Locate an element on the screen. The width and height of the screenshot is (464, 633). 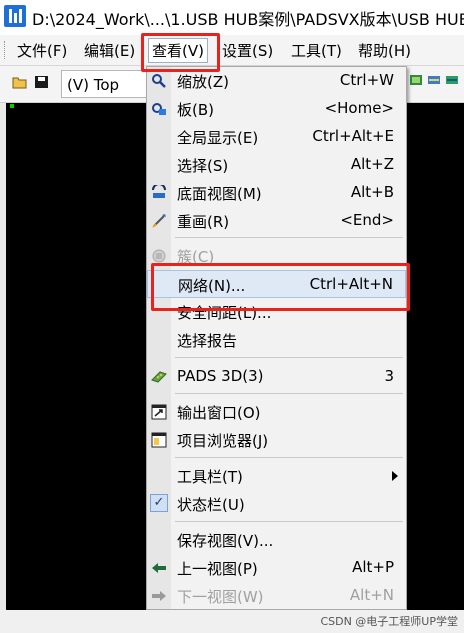
menubar-grip is located at coordinates (6, 50).